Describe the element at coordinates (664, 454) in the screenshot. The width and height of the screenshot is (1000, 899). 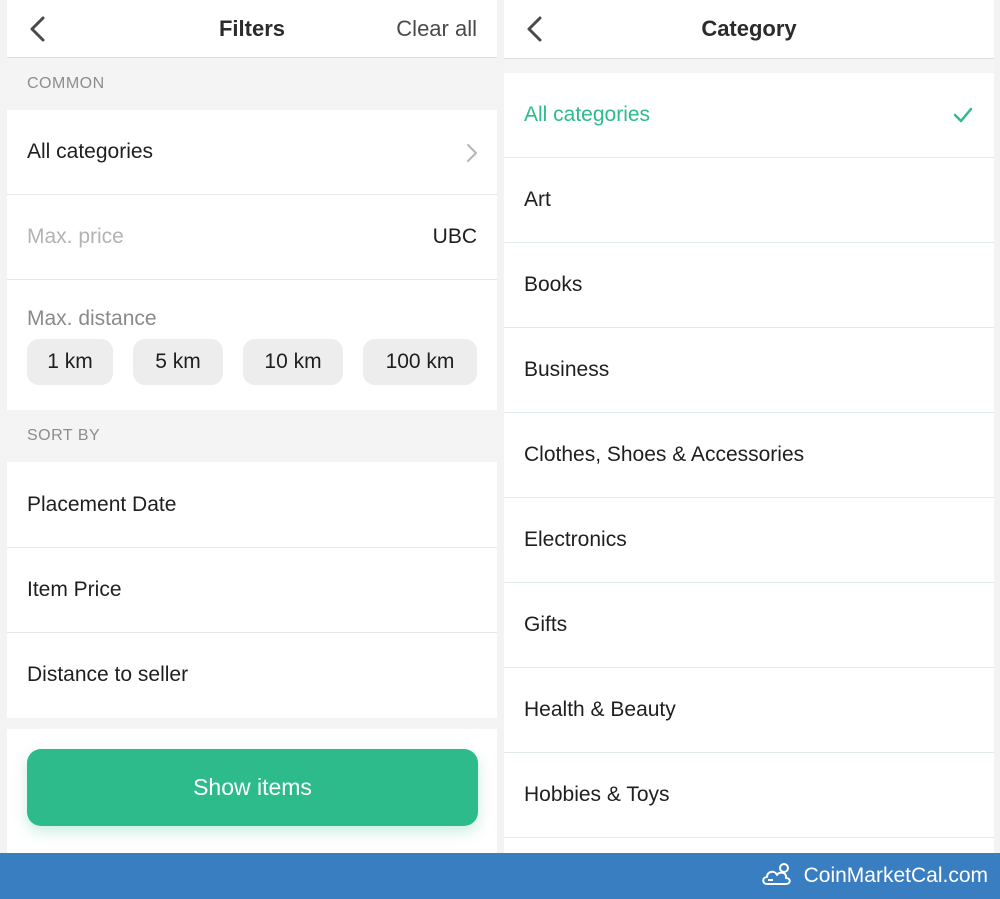
I see `category-item-label: Clothes, Shoes & Accessories` at that location.